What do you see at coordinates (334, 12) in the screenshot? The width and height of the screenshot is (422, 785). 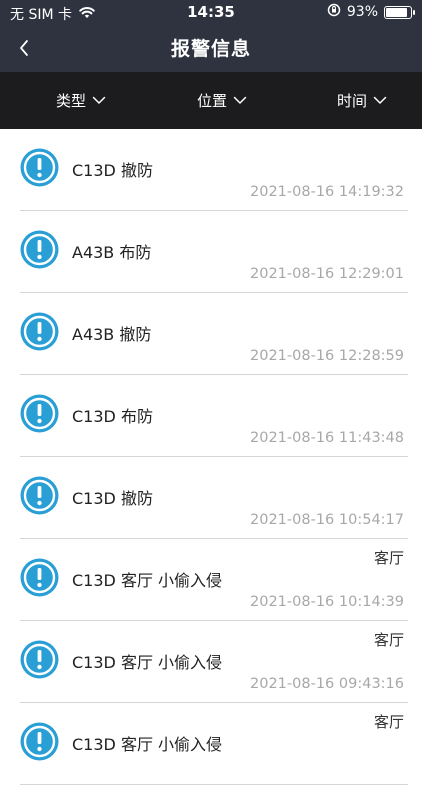 I see `orientation-lock-icon` at bounding box center [334, 12].